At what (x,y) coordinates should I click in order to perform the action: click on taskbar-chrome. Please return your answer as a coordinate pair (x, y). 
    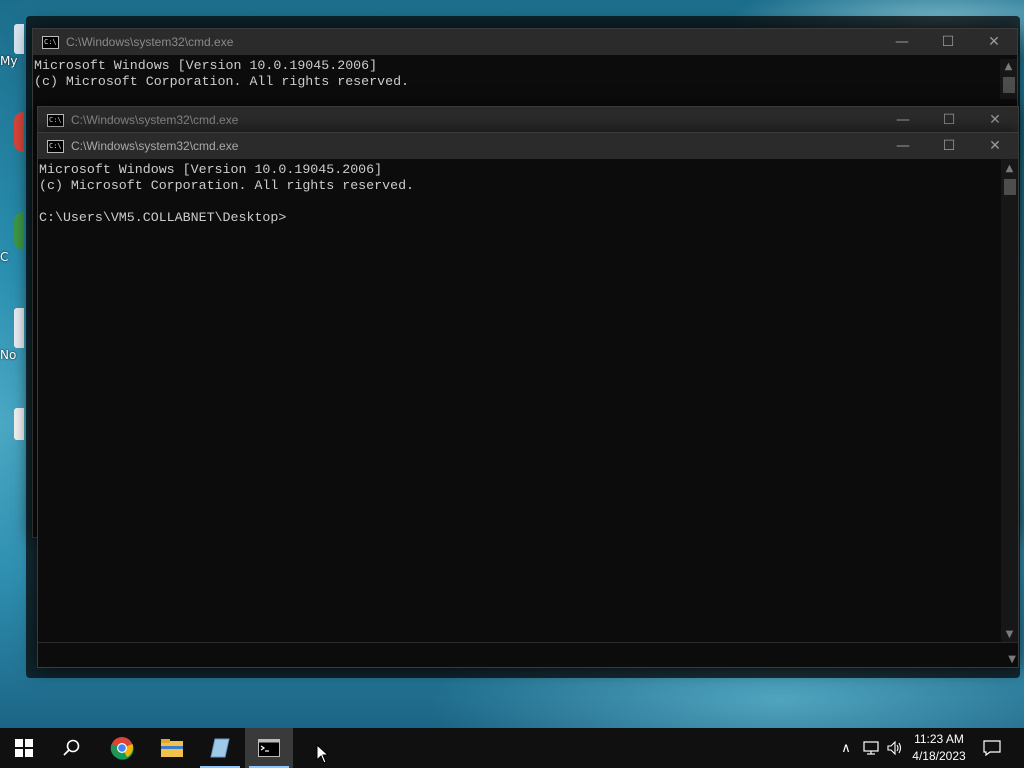
    Looking at the image, I should click on (122, 748).